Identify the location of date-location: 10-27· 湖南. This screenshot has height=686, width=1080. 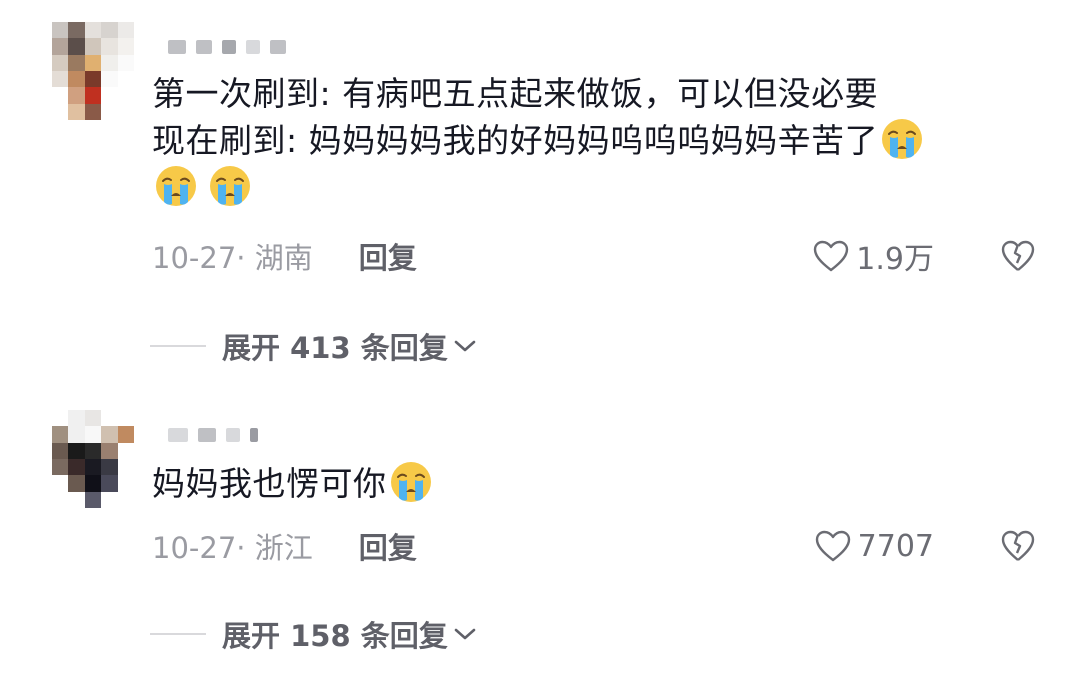
(232, 258).